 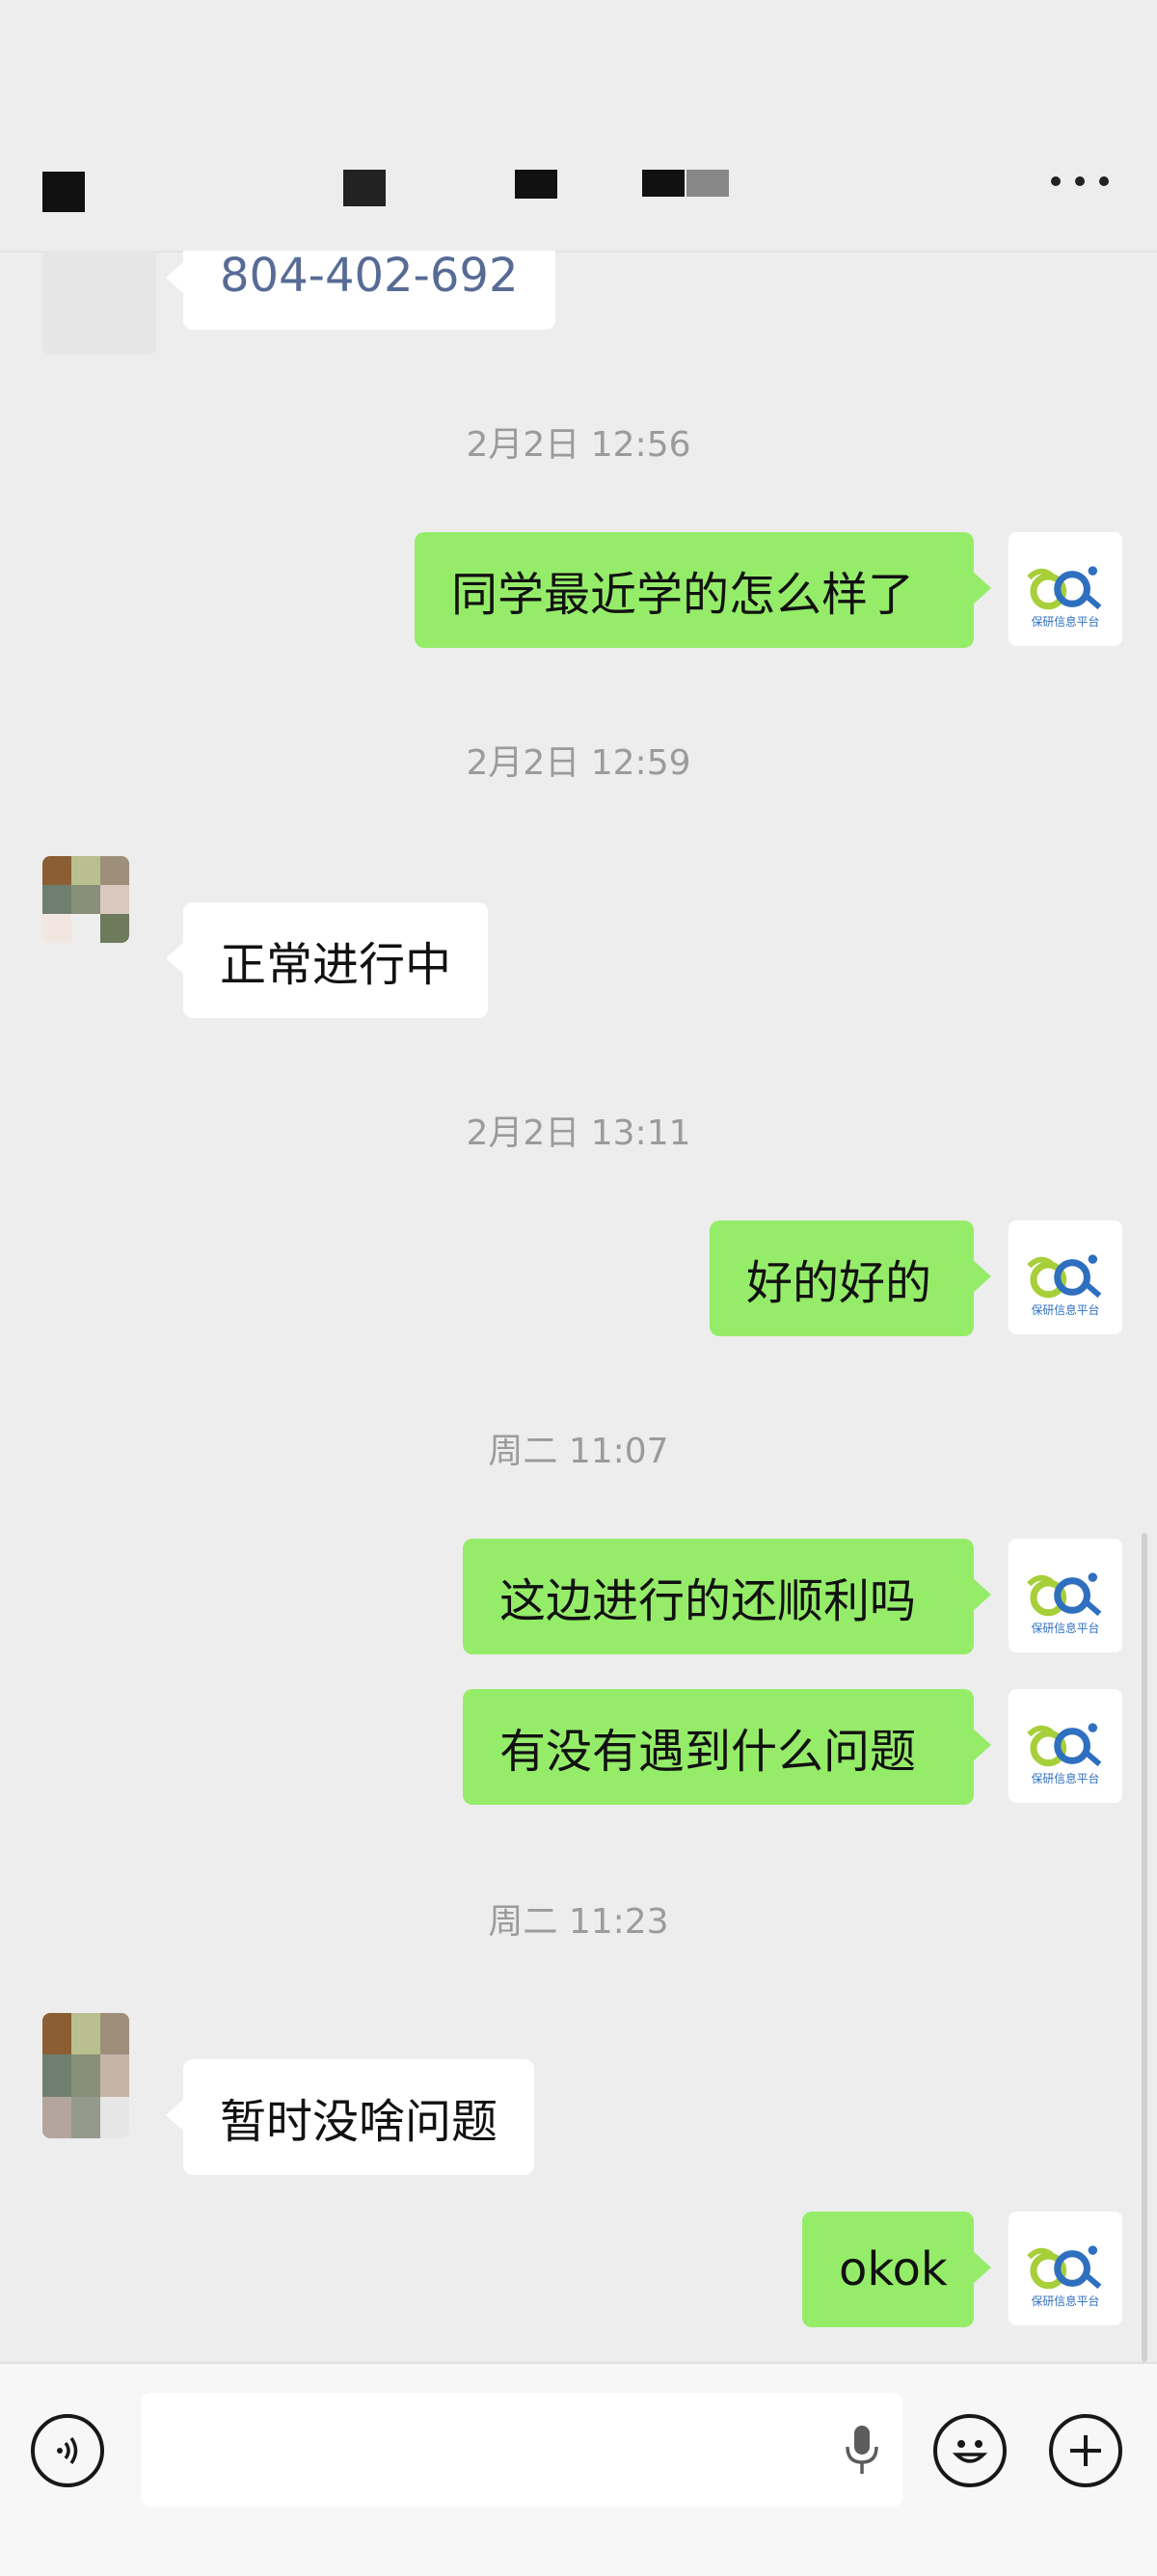 What do you see at coordinates (369, 277) in the screenshot?
I see `phone-link: 804-402-692` at bounding box center [369, 277].